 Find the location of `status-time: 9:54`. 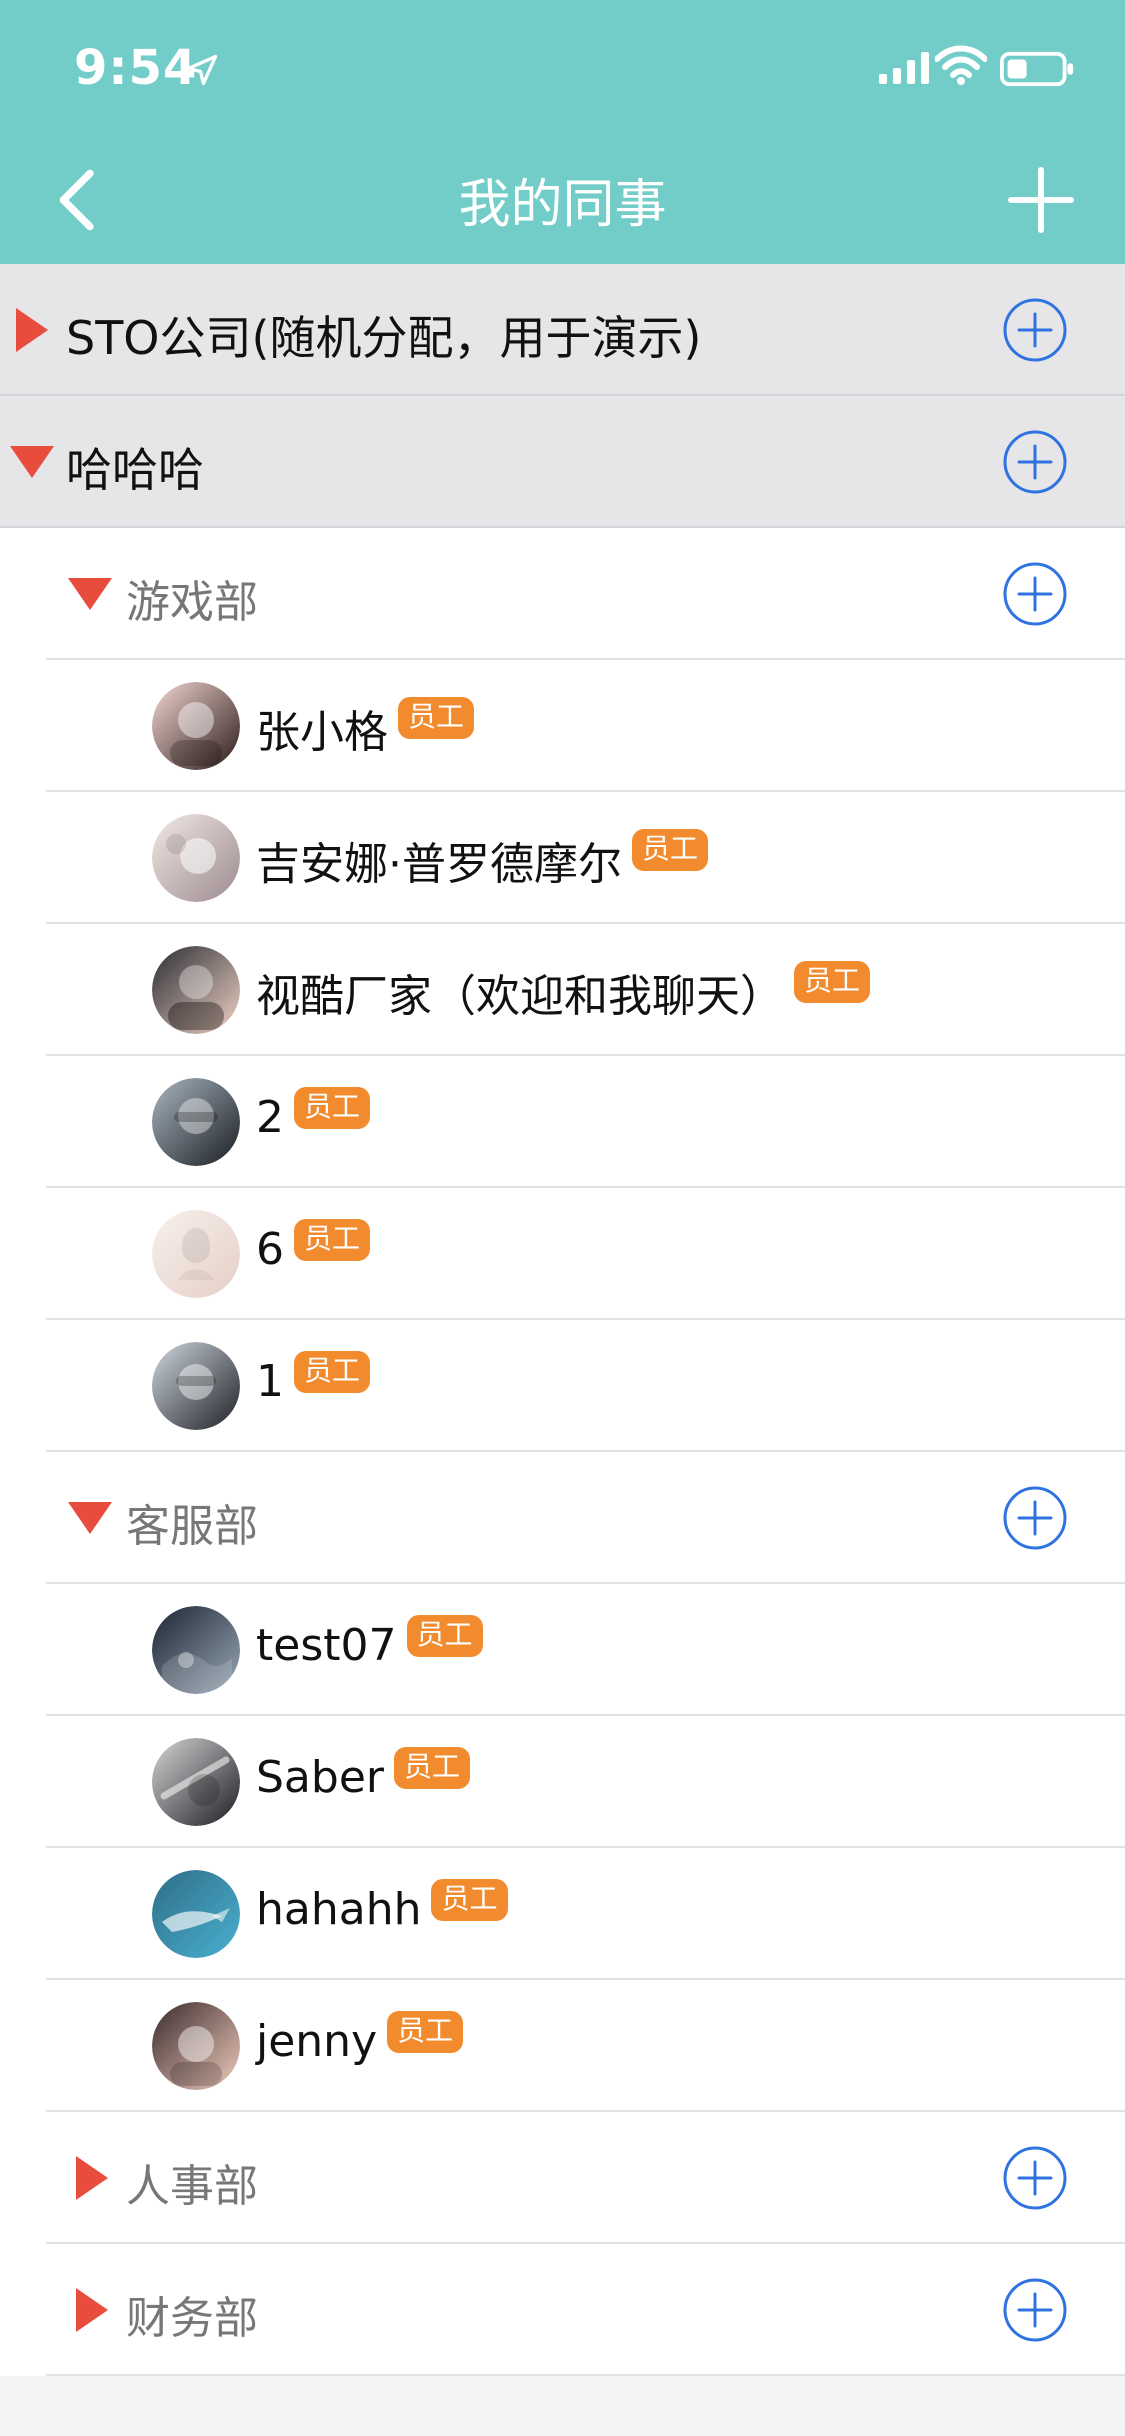

status-time: 9:54 is located at coordinates (136, 68).